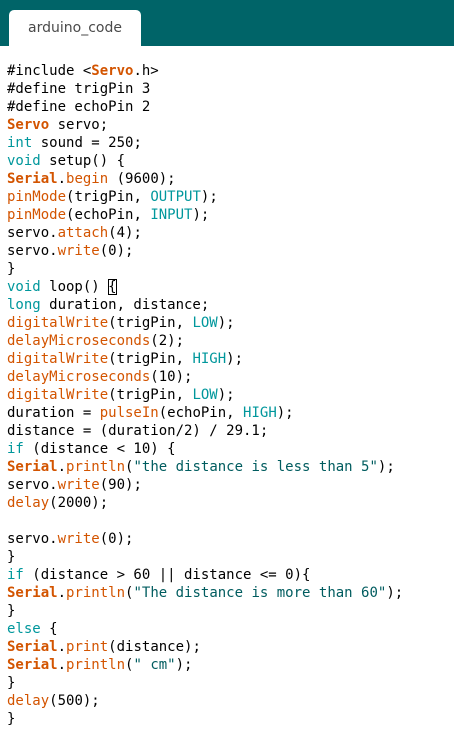 The height and width of the screenshot is (742, 454). Describe the element at coordinates (20, 143) in the screenshot. I see `code-token: int` at that location.